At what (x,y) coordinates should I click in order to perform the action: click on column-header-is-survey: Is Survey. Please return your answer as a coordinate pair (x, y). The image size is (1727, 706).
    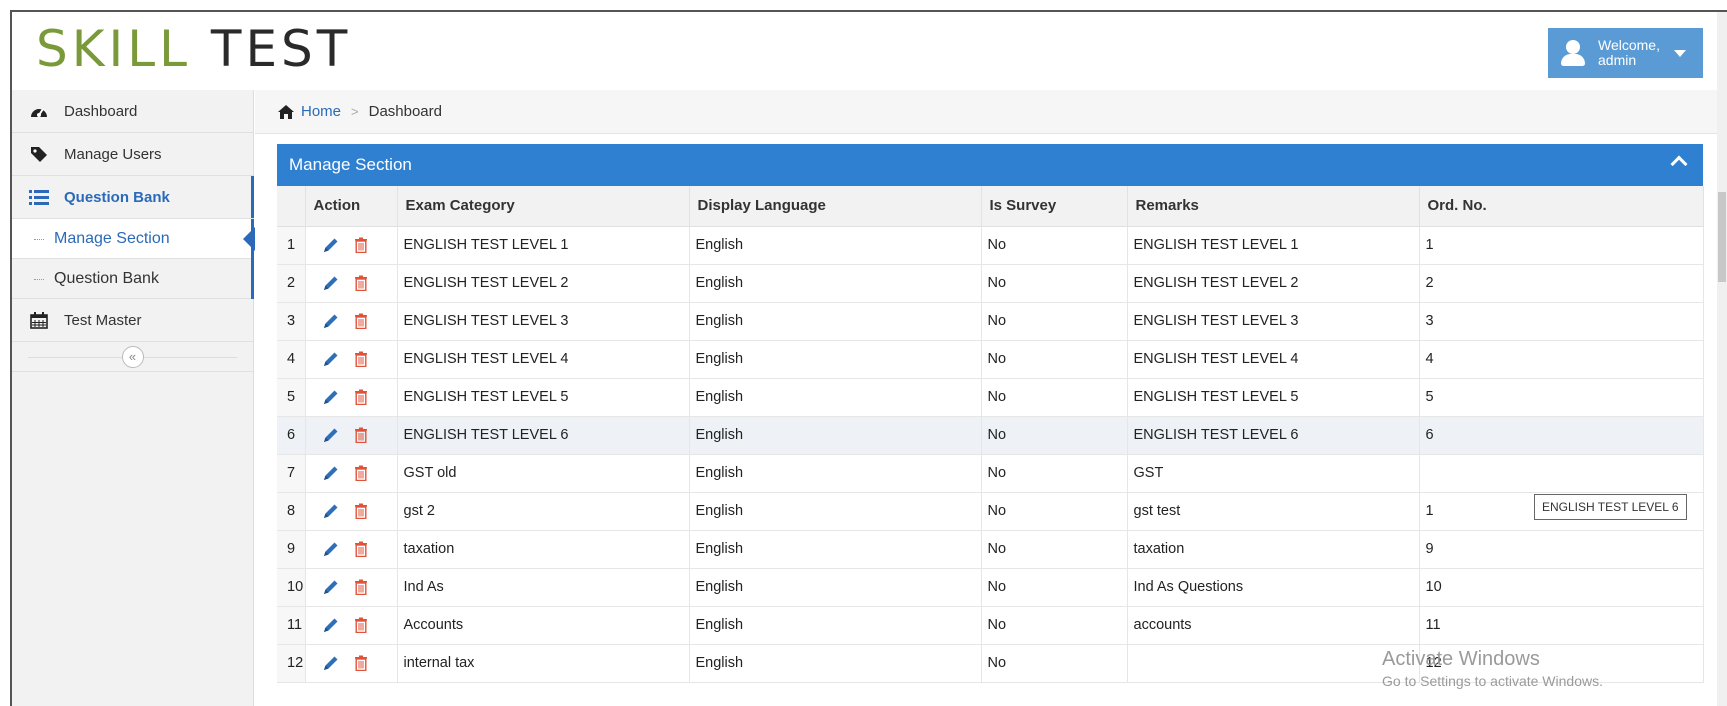
    Looking at the image, I should click on (1054, 206).